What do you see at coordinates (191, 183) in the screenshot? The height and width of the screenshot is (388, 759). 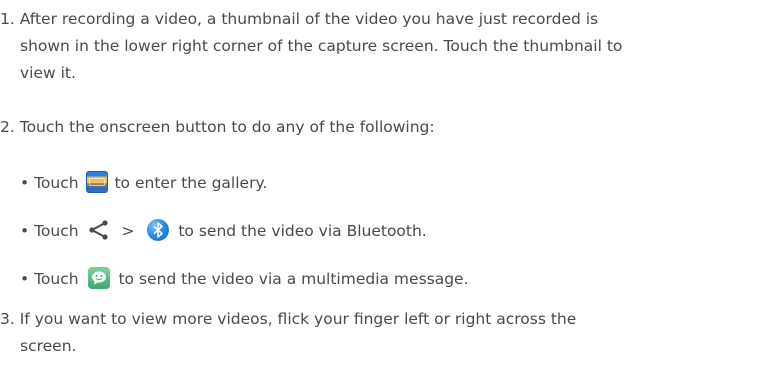 I see `bullet-after: to enter the gallery.` at bounding box center [191, 183].